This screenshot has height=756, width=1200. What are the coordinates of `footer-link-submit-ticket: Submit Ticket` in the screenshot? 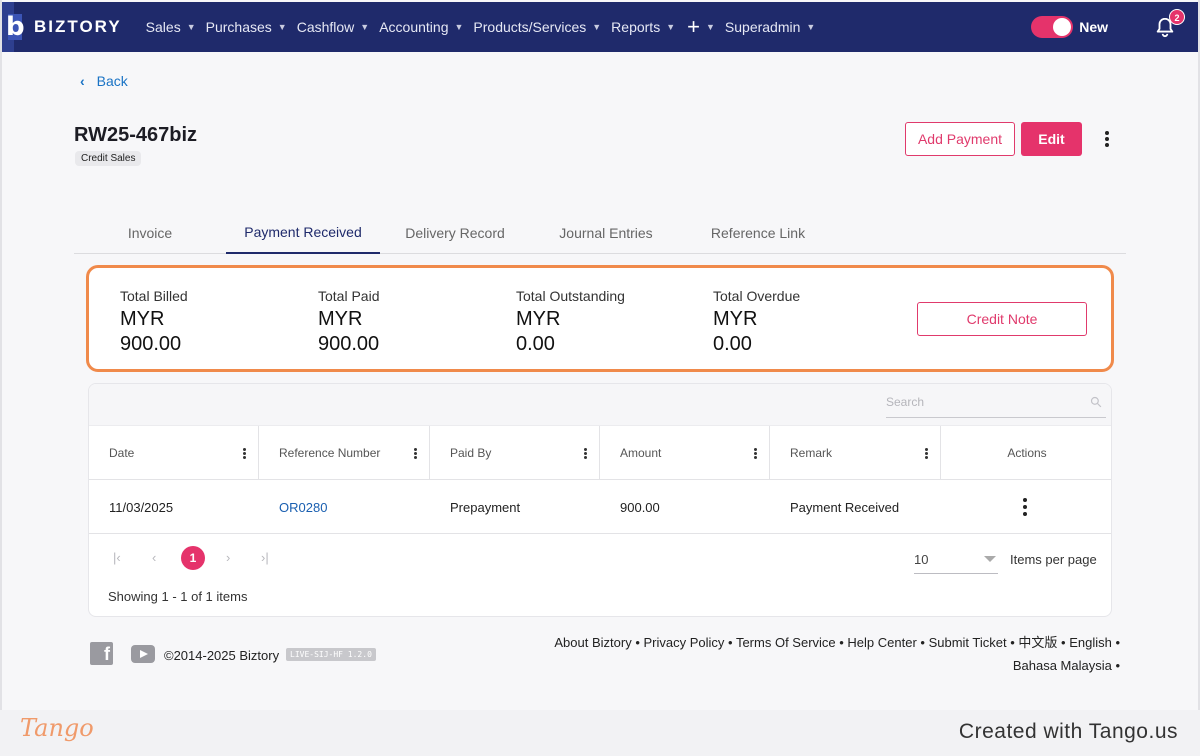 It's located at (968, 642).